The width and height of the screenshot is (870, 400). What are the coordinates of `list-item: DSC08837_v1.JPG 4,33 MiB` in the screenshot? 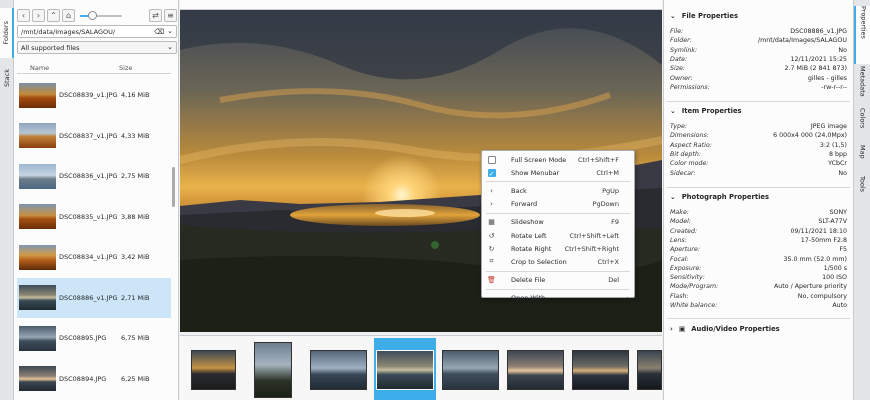 It's located at (94, 136).